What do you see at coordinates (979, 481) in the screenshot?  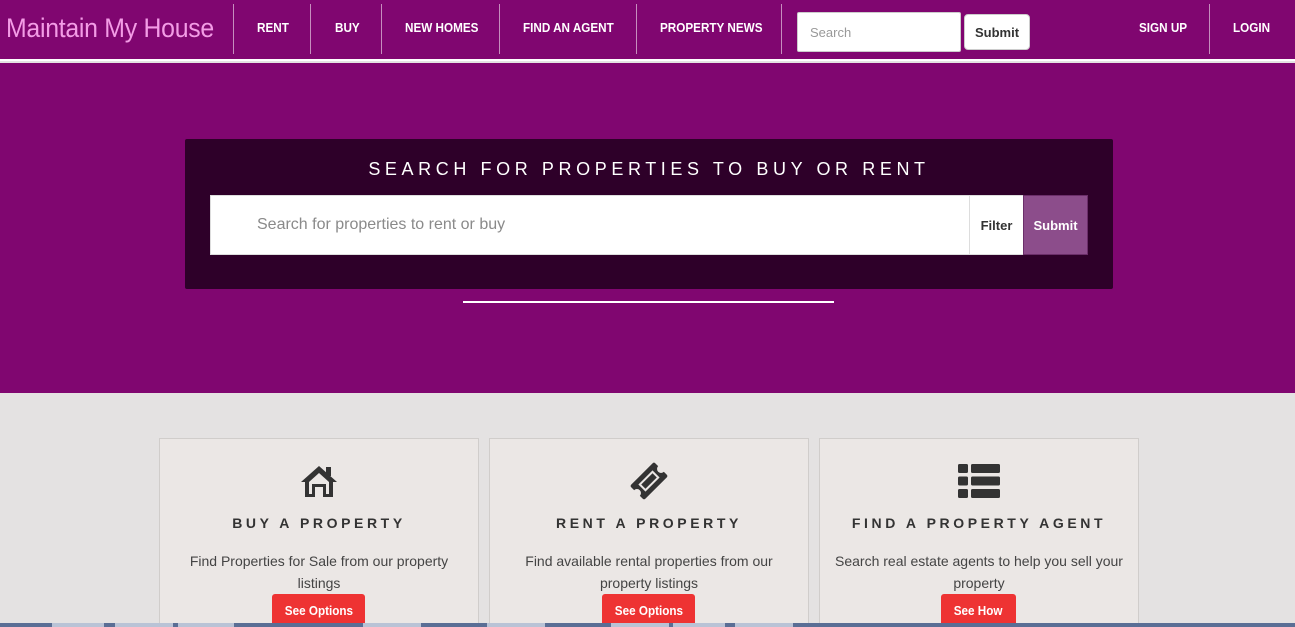 I see `list-icon` at bounding box center [979, 481].